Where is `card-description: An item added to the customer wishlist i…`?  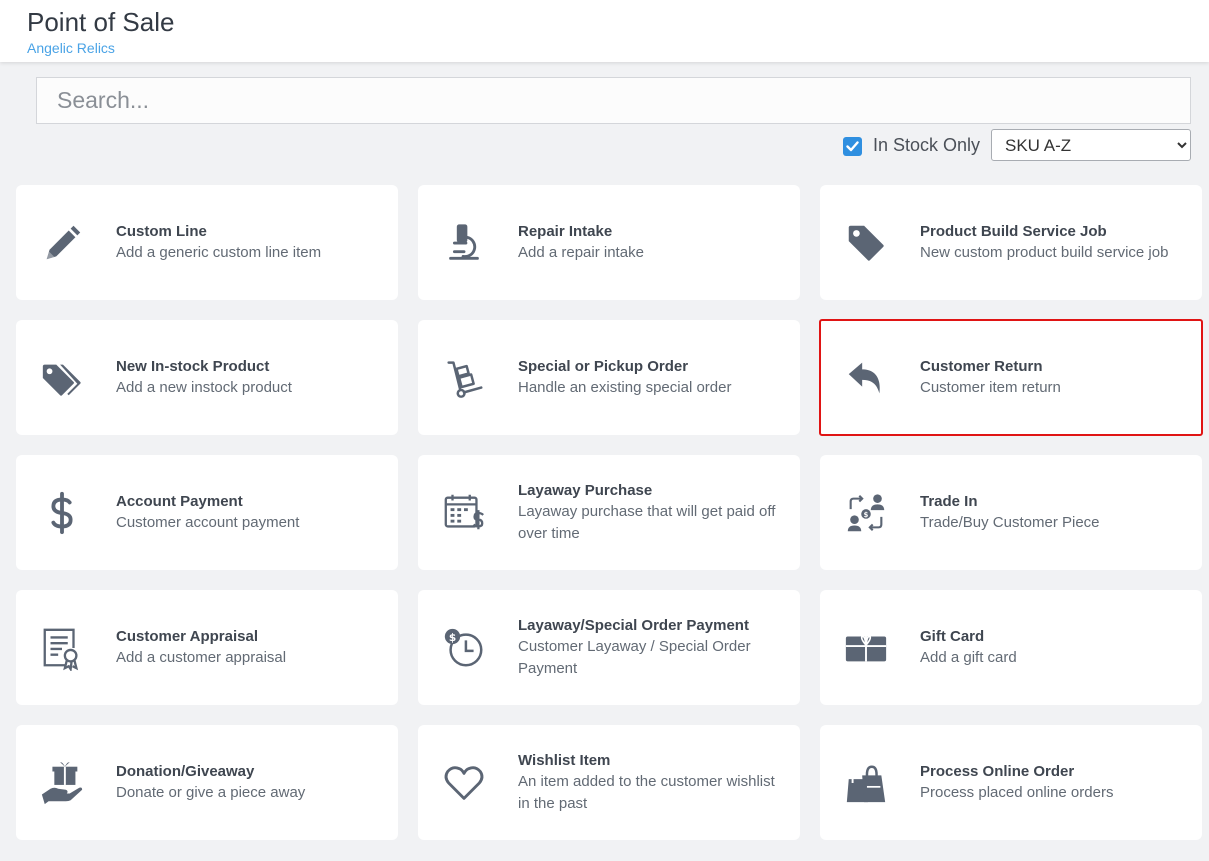
card-description: An item added to the customer wishlist i… is located at coordinates (646, 792).